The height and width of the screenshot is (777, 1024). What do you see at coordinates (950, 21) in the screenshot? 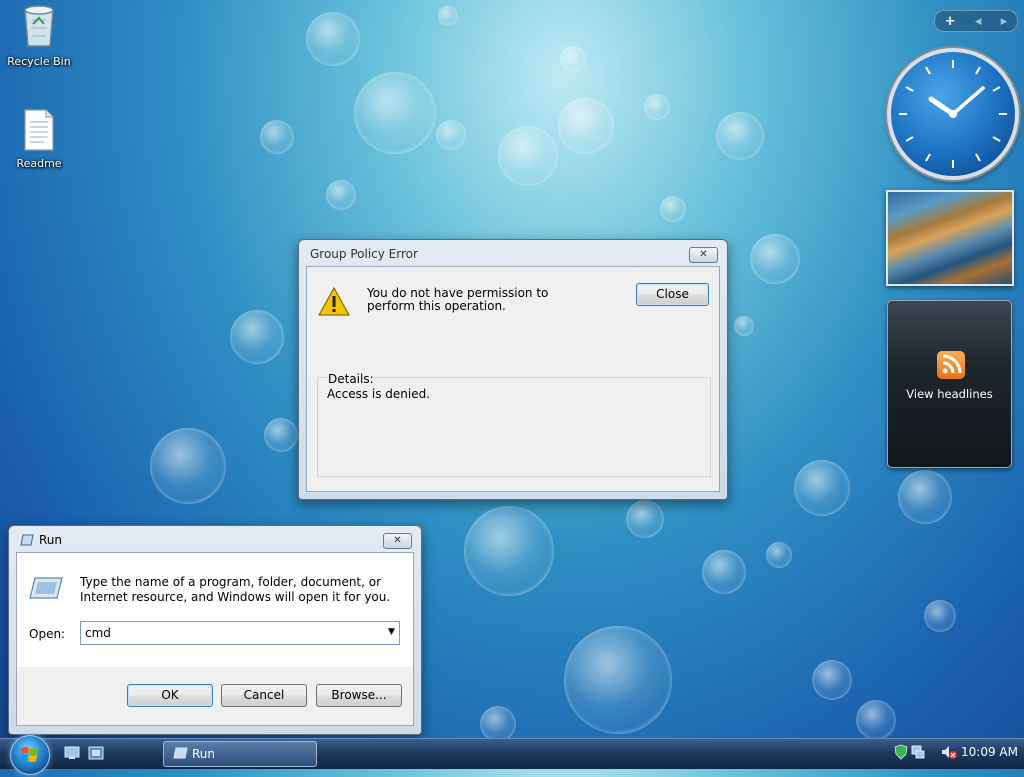
I see `add-gadget-button: +` at bounding box center [950, 21].